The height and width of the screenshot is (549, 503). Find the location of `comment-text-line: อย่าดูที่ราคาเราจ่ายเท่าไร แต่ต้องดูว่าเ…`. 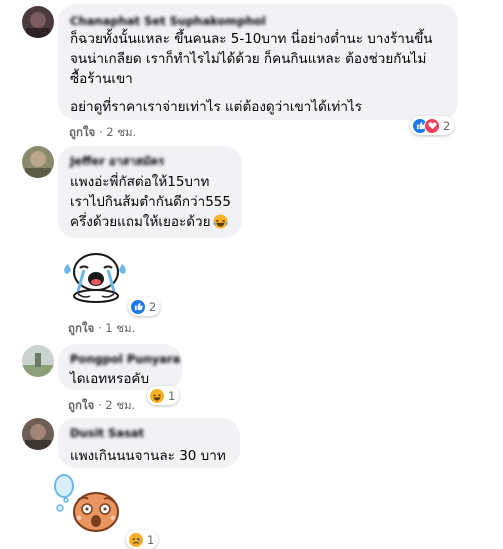

comment-text-line: อย่าดูที่ราคาเราจ่ายเท่าไร แต่ต้องดูว่าเ… is located at coordinates (216, 107).